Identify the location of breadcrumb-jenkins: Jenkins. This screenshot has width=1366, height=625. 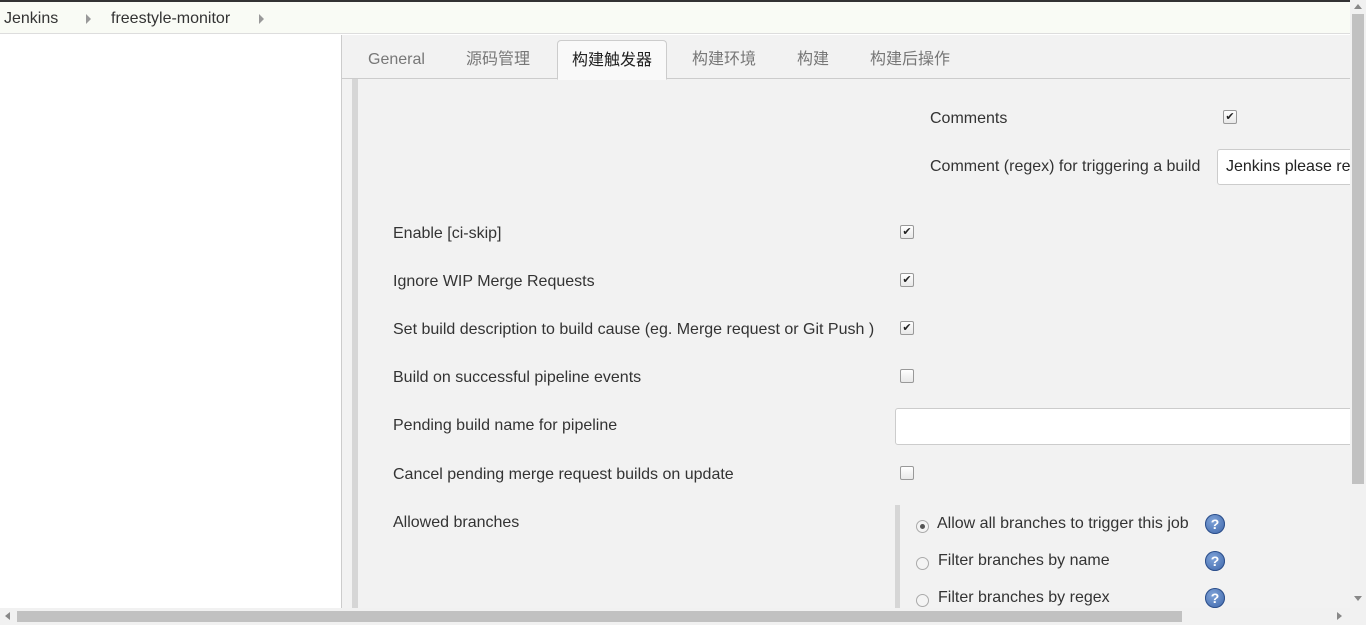
(31, 19).